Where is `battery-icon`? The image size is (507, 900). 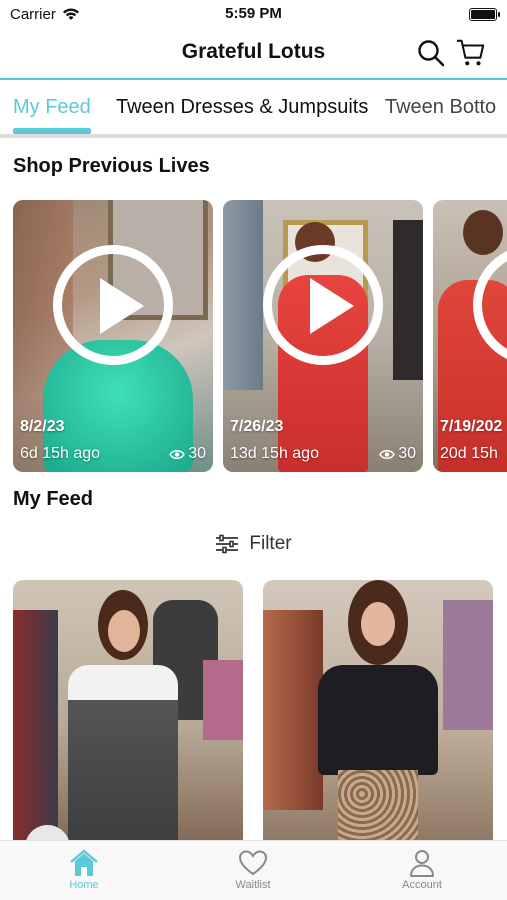
battery-icon is located at coordinates (484, 14).